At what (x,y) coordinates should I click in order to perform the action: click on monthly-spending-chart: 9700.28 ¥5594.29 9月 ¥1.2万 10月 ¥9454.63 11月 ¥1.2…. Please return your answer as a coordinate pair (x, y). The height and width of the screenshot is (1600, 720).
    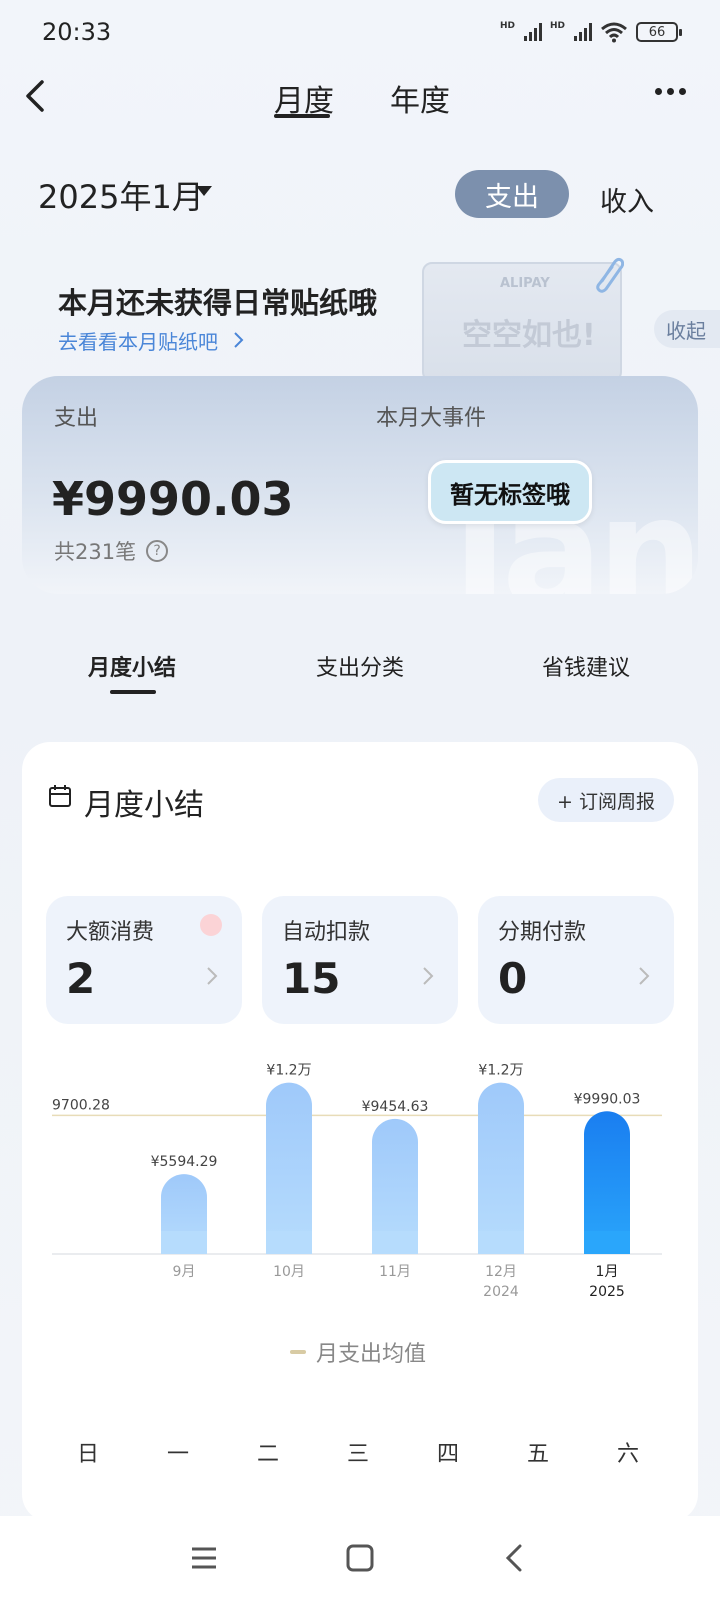
    Looking at the image, I should click on (357, 1181).